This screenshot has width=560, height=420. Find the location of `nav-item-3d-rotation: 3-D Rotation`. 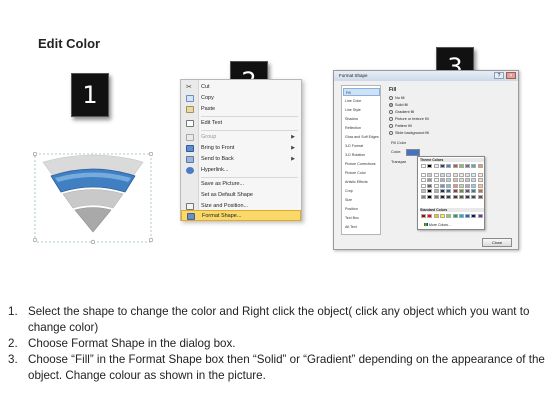

nav-item-3d-rotation: 3-D Rotation is located at coordinates (361, 155).